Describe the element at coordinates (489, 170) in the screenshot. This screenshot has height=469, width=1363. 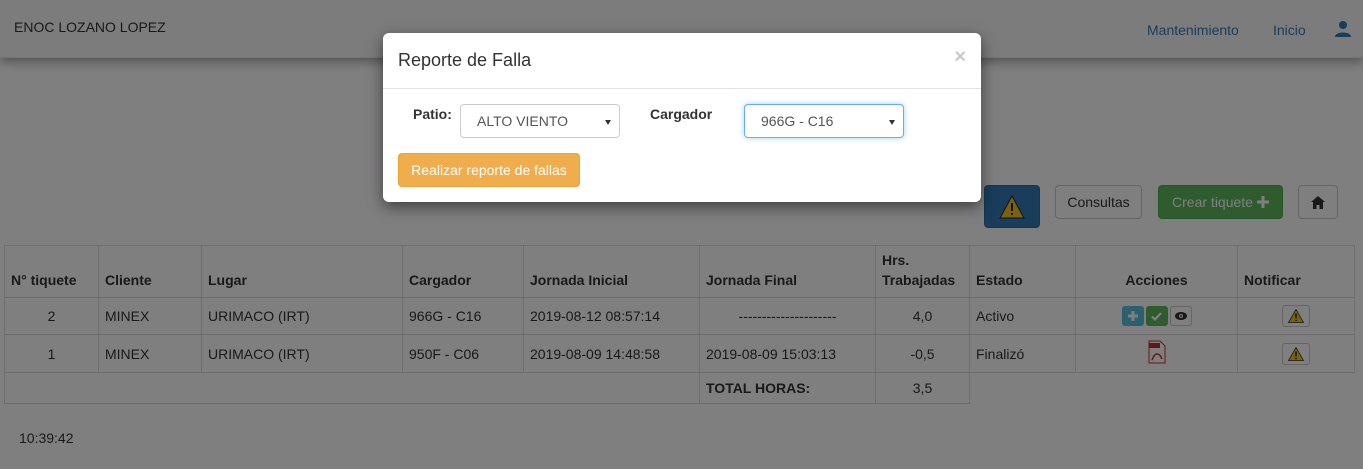
I see `realizar-reporte-button: Realizar reporte de fallas` at that location.